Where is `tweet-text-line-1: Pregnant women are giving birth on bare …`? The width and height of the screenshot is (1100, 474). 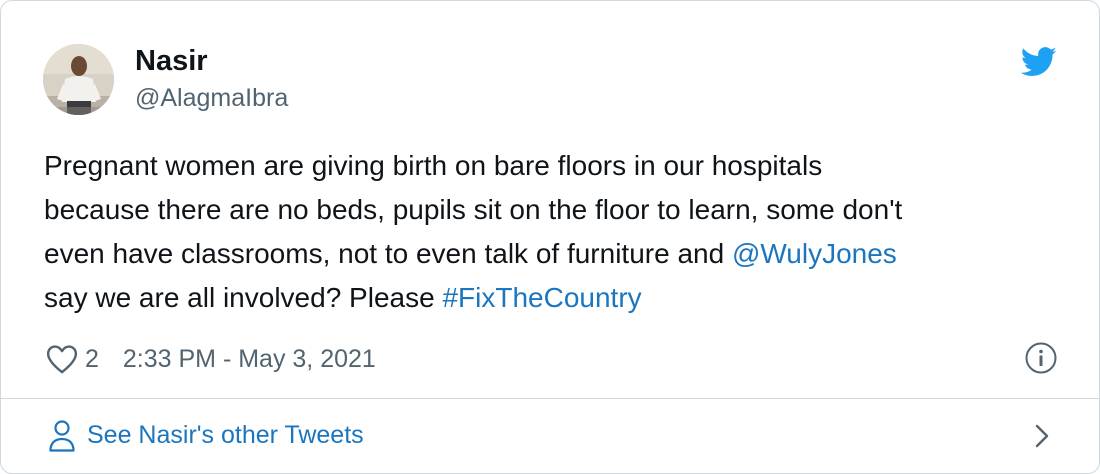
tweet-text-line-1: Pregnant women are giving birth on bare … is located at coordinates (433, 165).